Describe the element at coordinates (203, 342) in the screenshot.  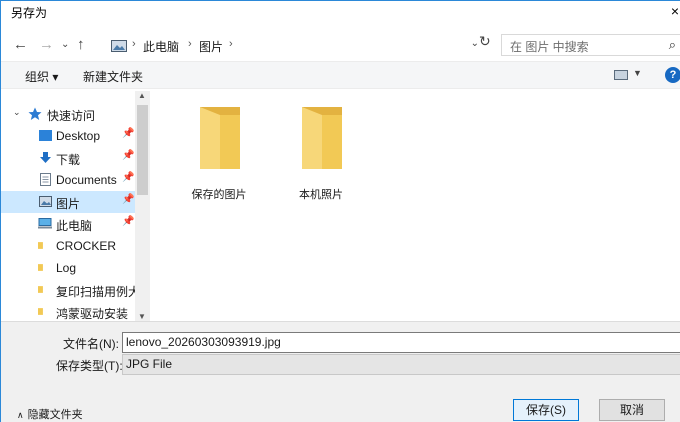
I see `filename-value: lenovo_20260303093919.jpg` at that location.